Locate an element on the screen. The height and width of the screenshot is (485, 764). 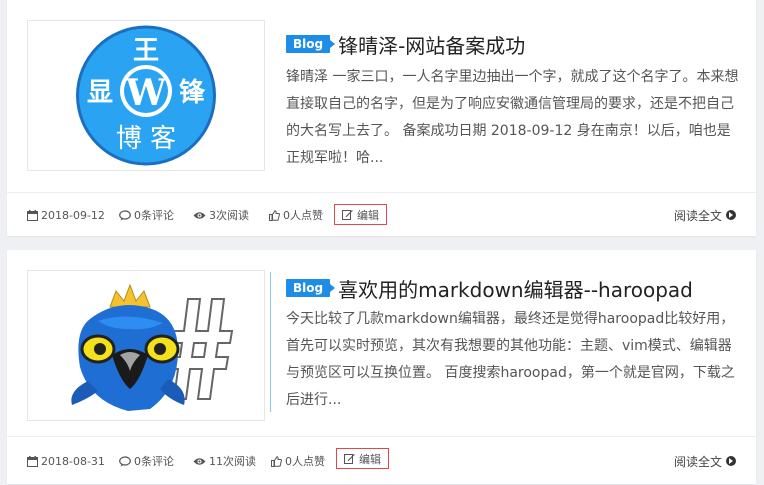
post-thumbnail: W 王 显 锋 博 客 is located at coordinates (146, 95).